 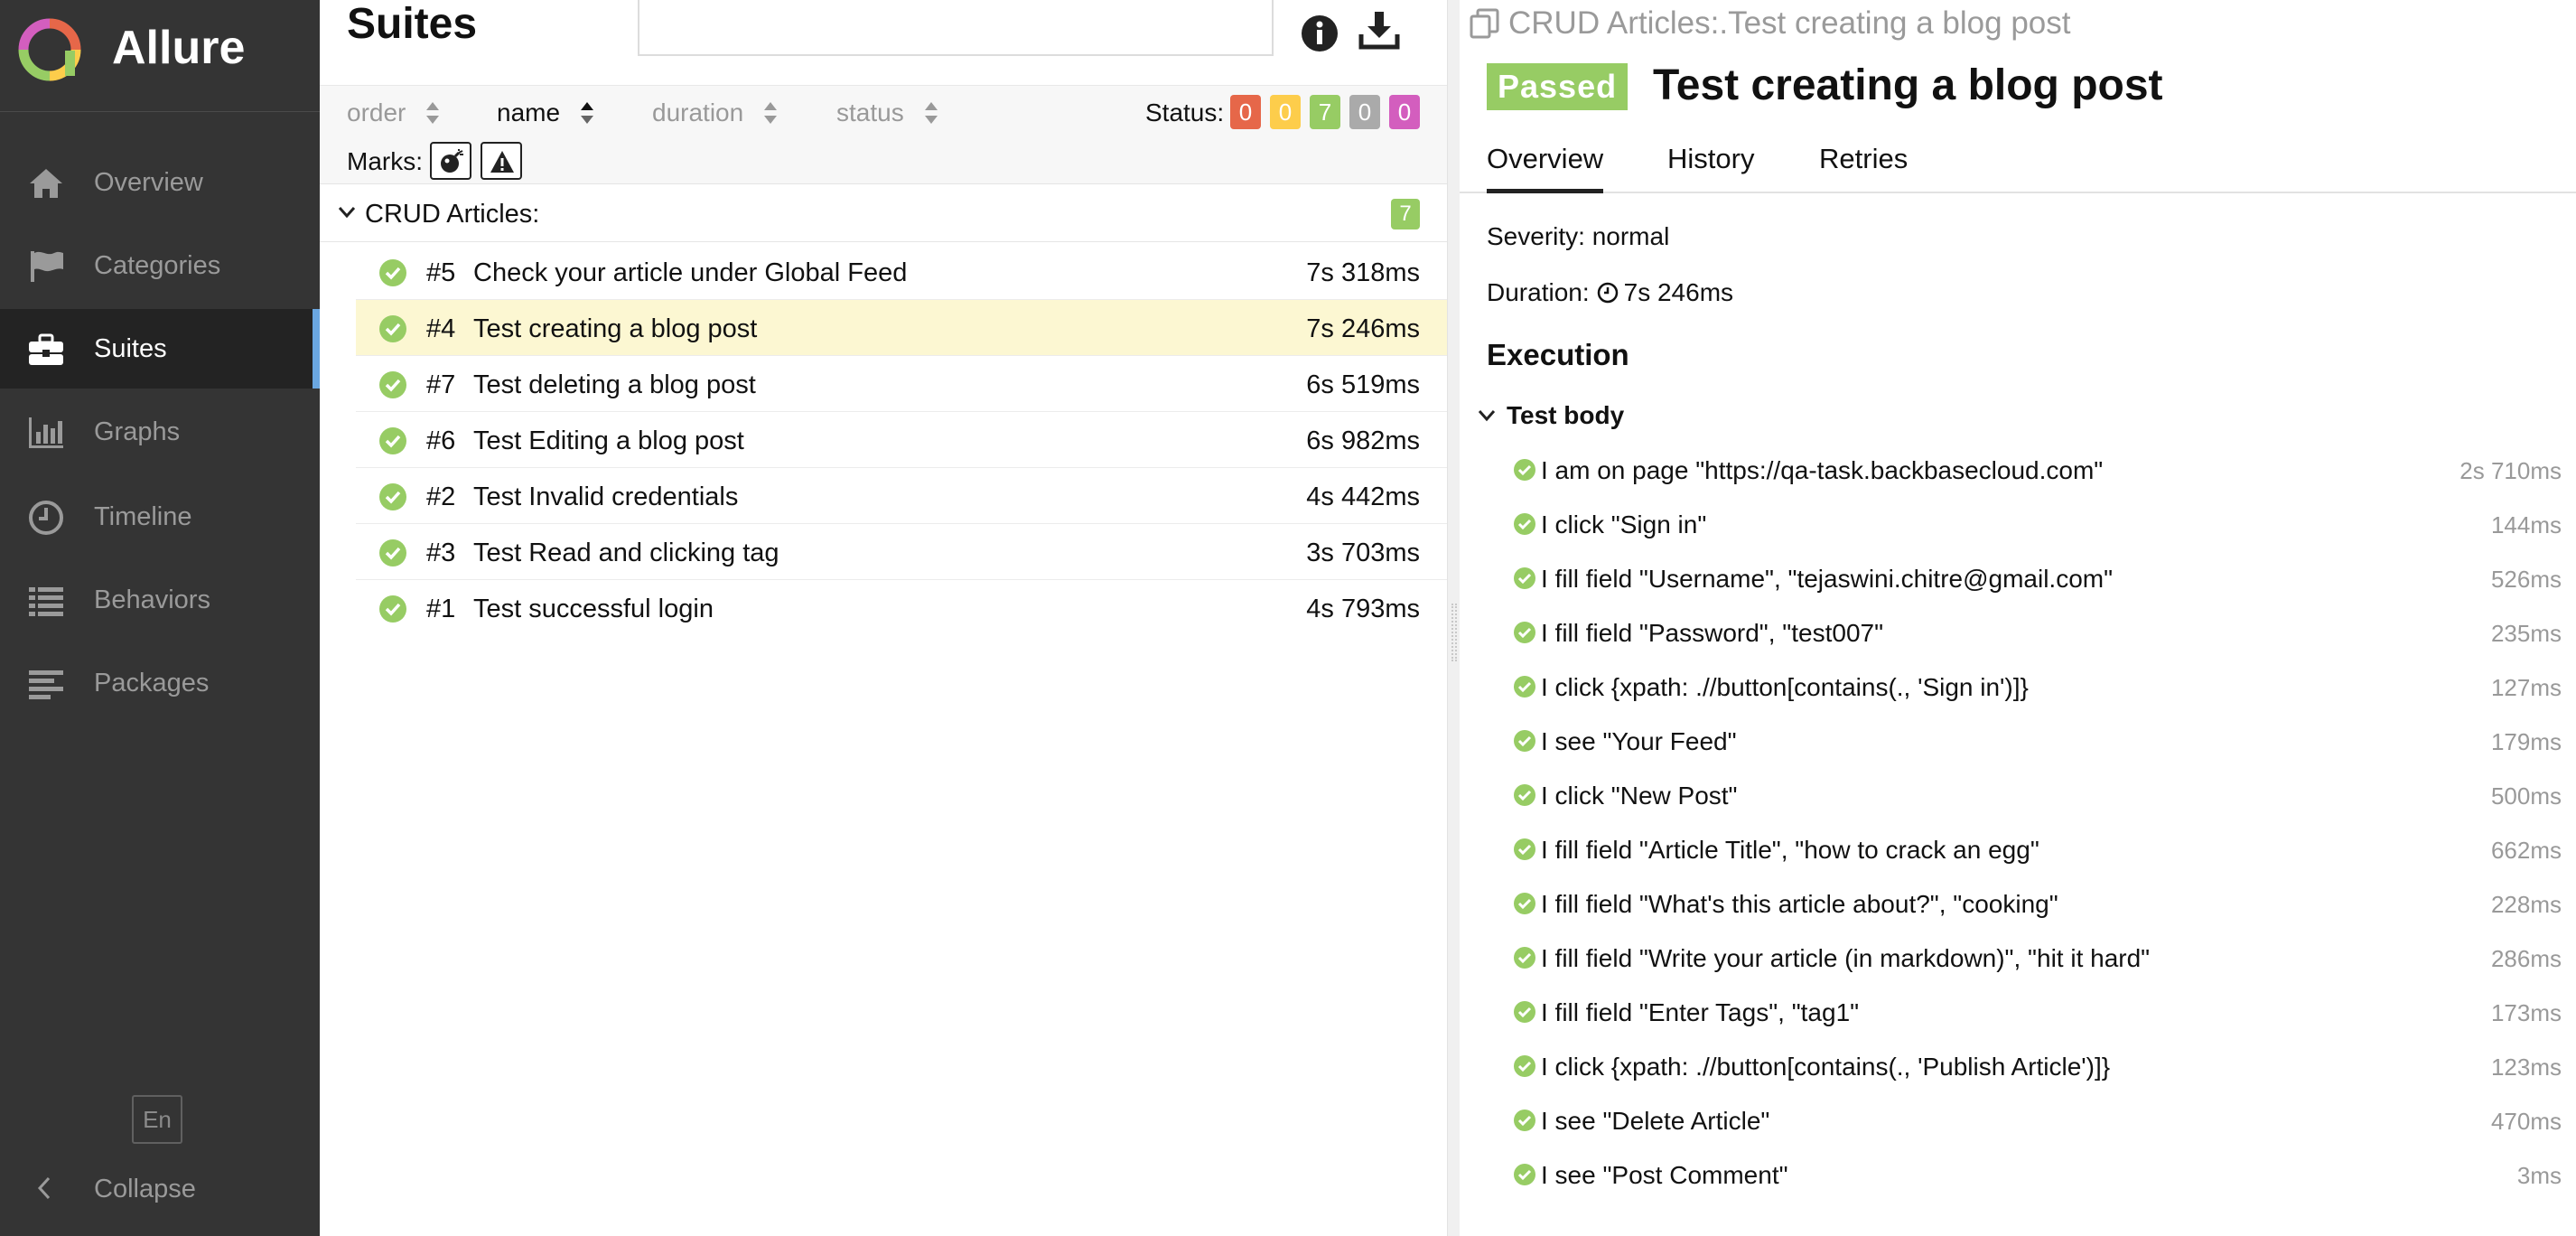 What do you see at coordinates (1454, 632) in the screenshot?
I see `splitter-grip` at bounding box center [1454, 632].